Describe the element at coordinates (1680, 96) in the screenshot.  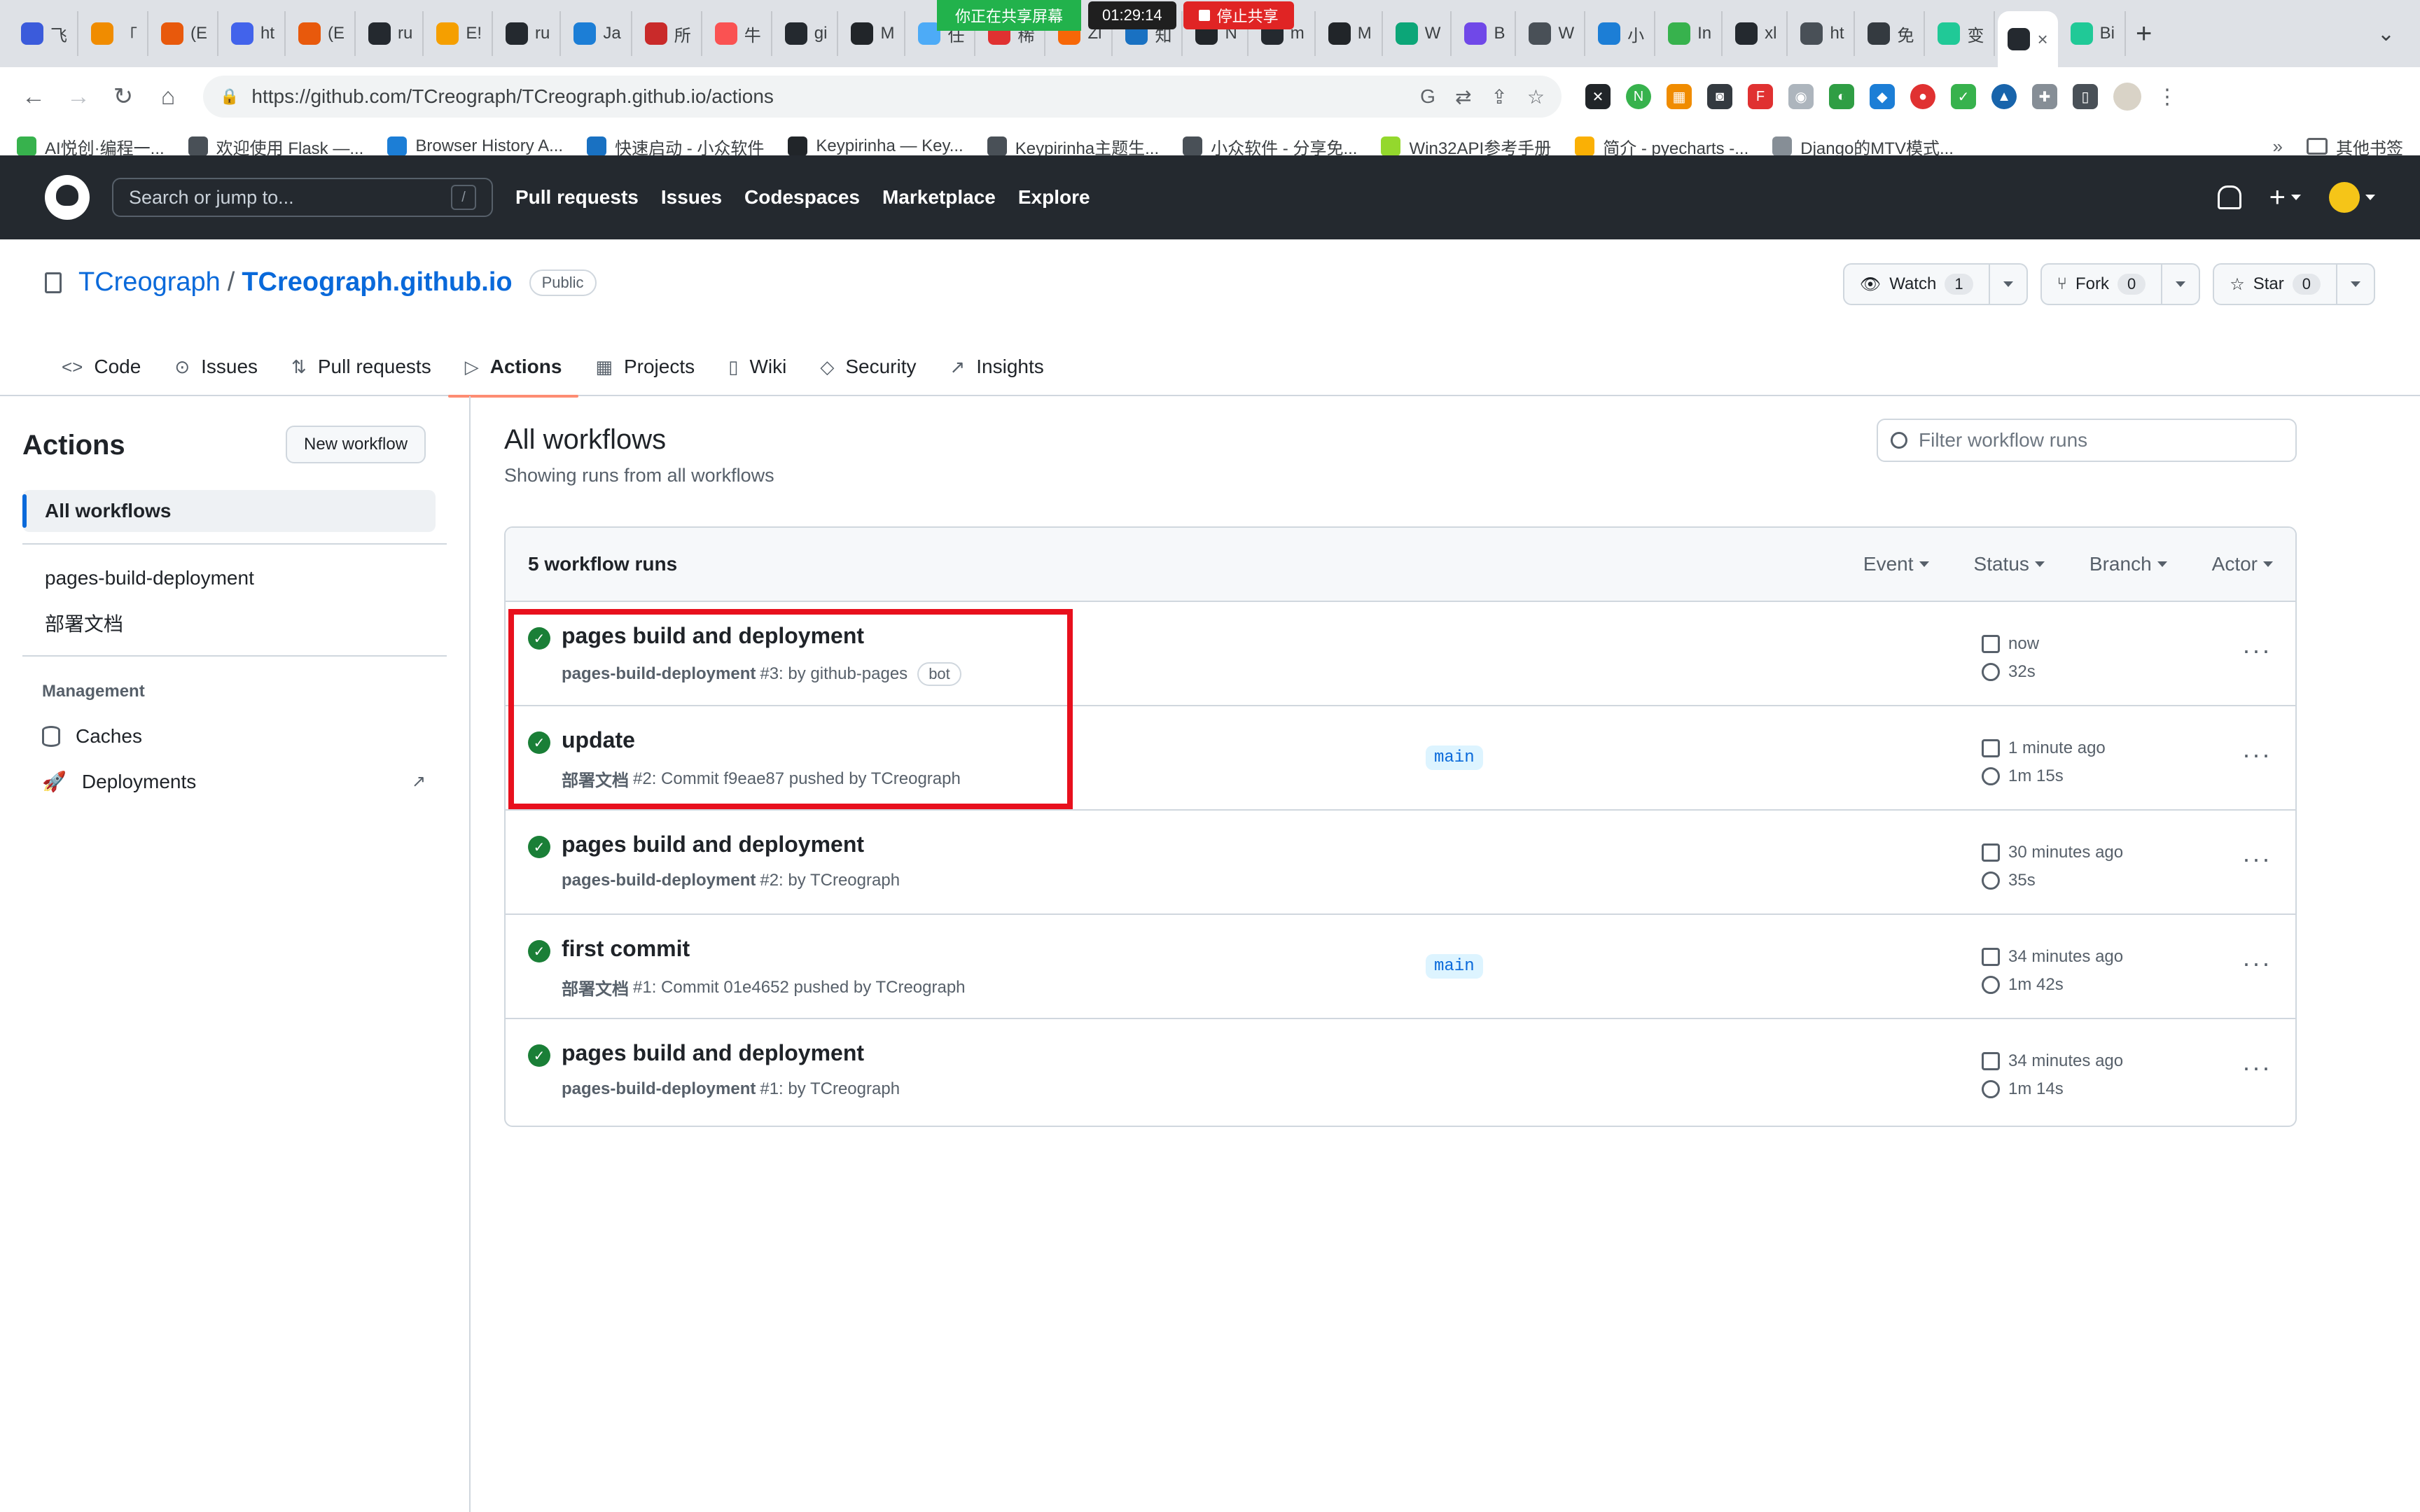
I see `grid-extension-icon: ▦` at that location.